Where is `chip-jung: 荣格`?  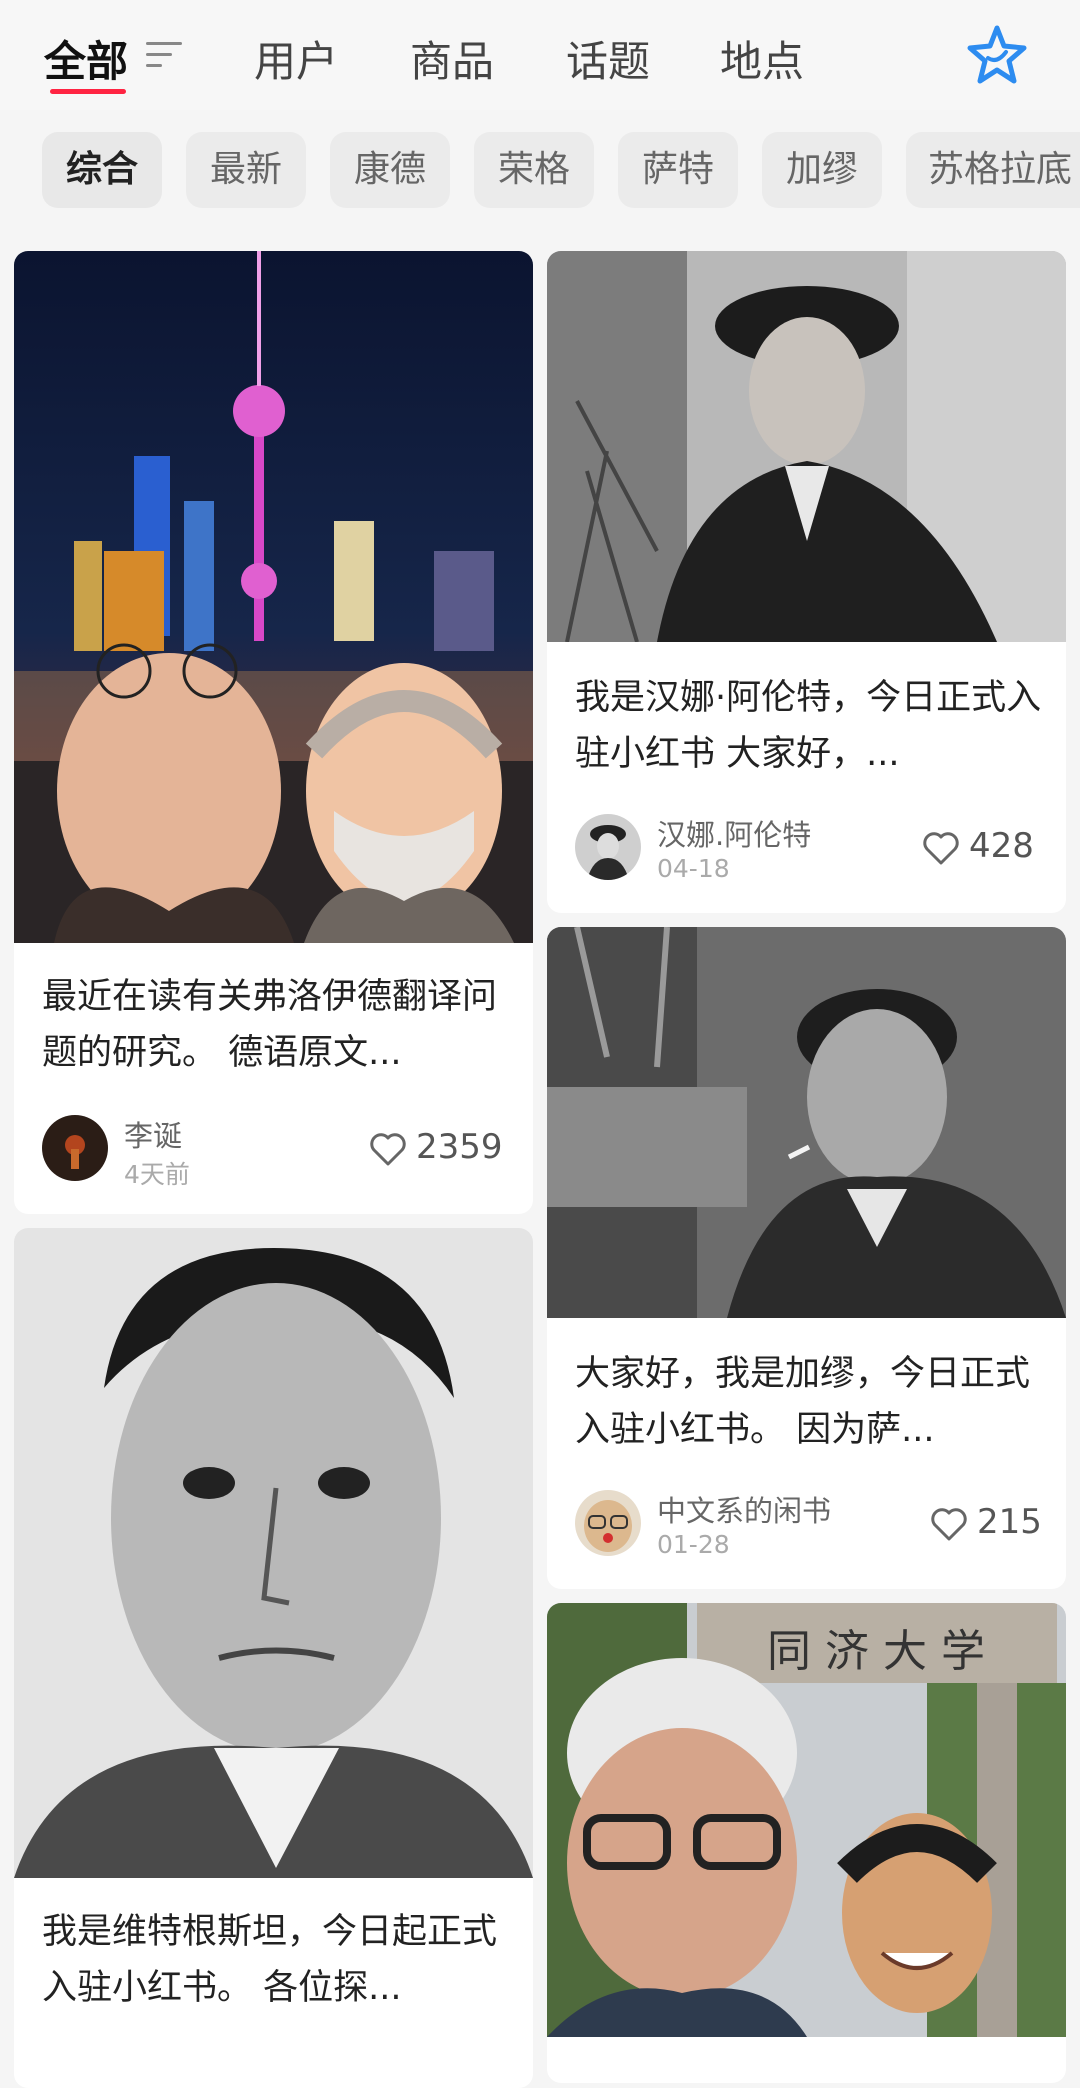 chip-jung: 荣格 is located at coordinates (534, 170).